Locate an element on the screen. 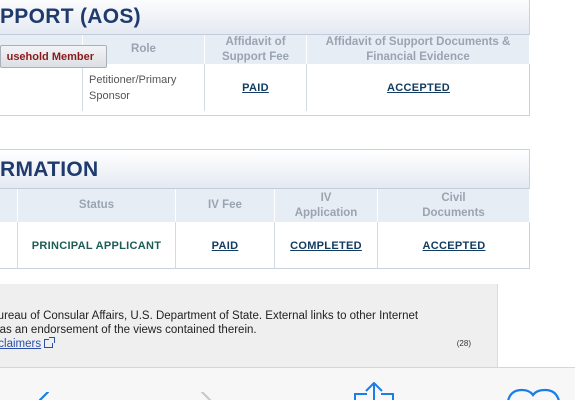 The image size is (575, 400). aos-documents-link: ACCEPTED is located at coordinates (418, 88).